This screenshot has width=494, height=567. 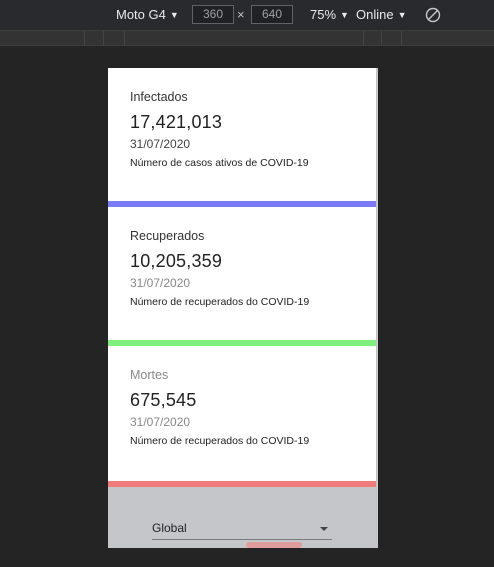 I want to click on zoom-select: 75% ▼, so click(x=329, y=15).